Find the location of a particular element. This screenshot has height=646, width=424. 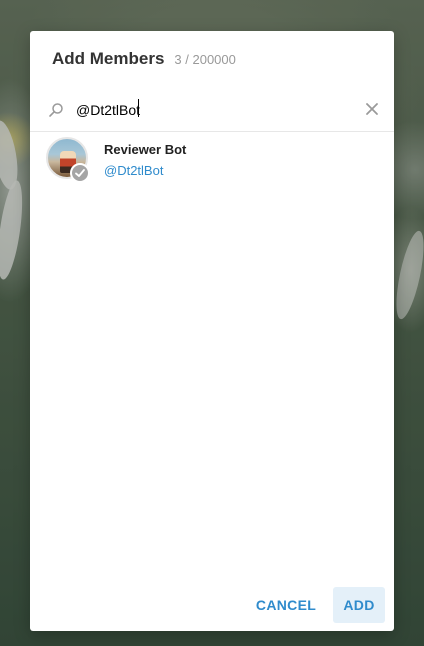

member-name: Reviewer Bot is located at coordinates (145, 149).